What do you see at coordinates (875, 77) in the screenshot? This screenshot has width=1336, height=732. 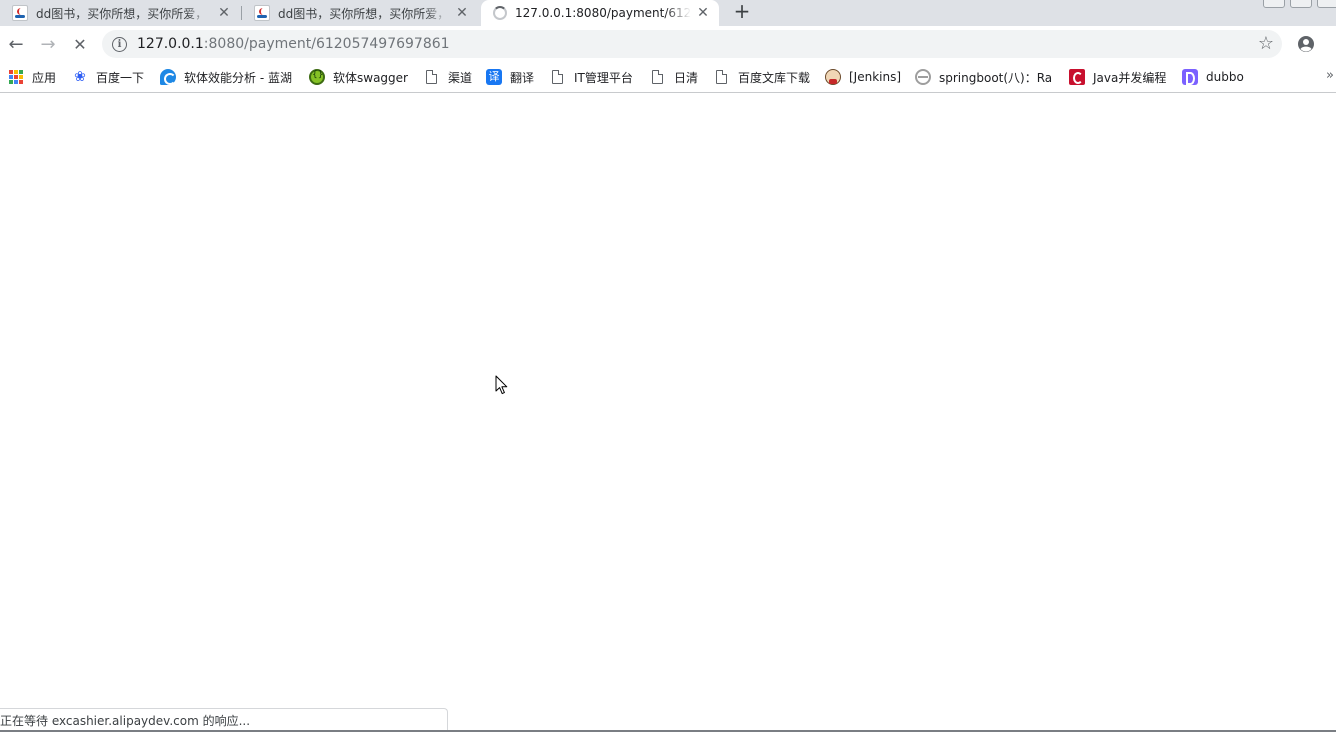 I see `bookmark-label: [Jenkins]` at bounding box center [875, 77].